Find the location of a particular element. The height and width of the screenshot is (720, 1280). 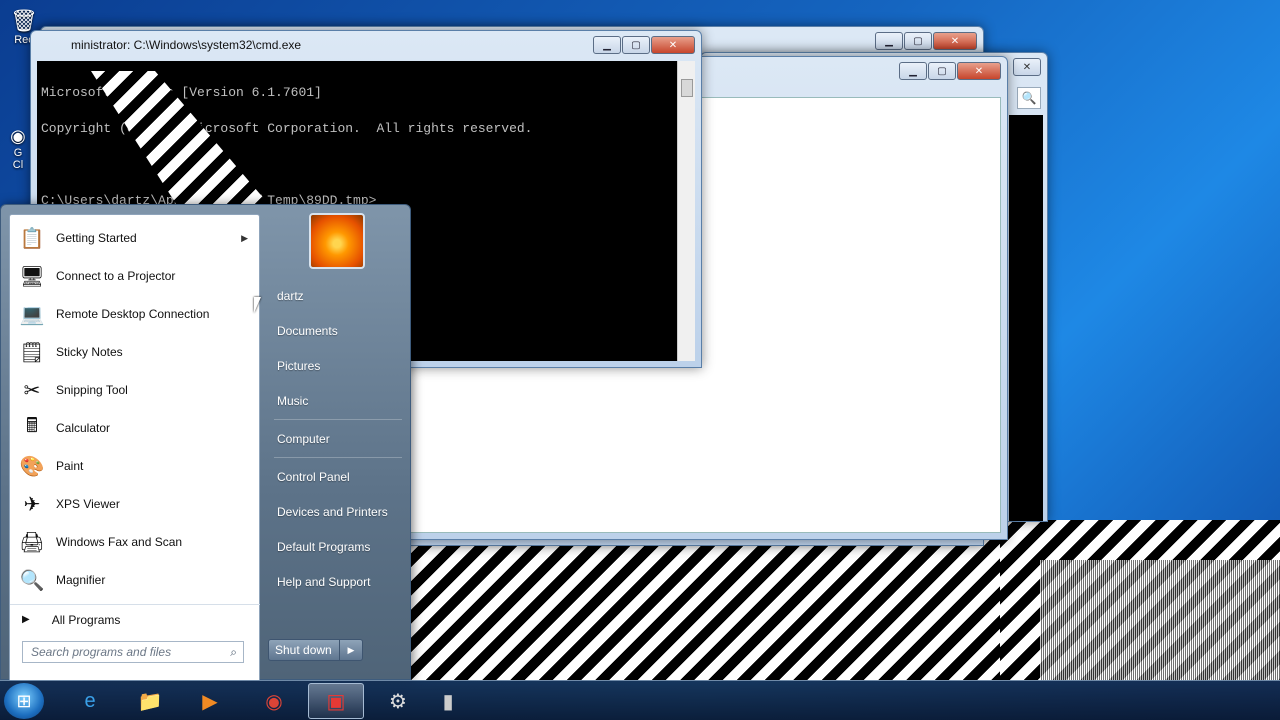

calculator-icon: 🖩 is located at coordinates (32, 426).